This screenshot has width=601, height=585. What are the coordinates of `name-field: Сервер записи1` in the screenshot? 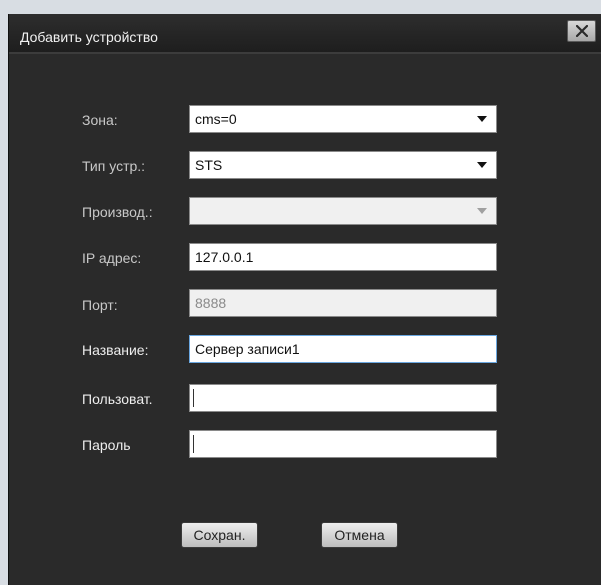 It's located at (343, 349).